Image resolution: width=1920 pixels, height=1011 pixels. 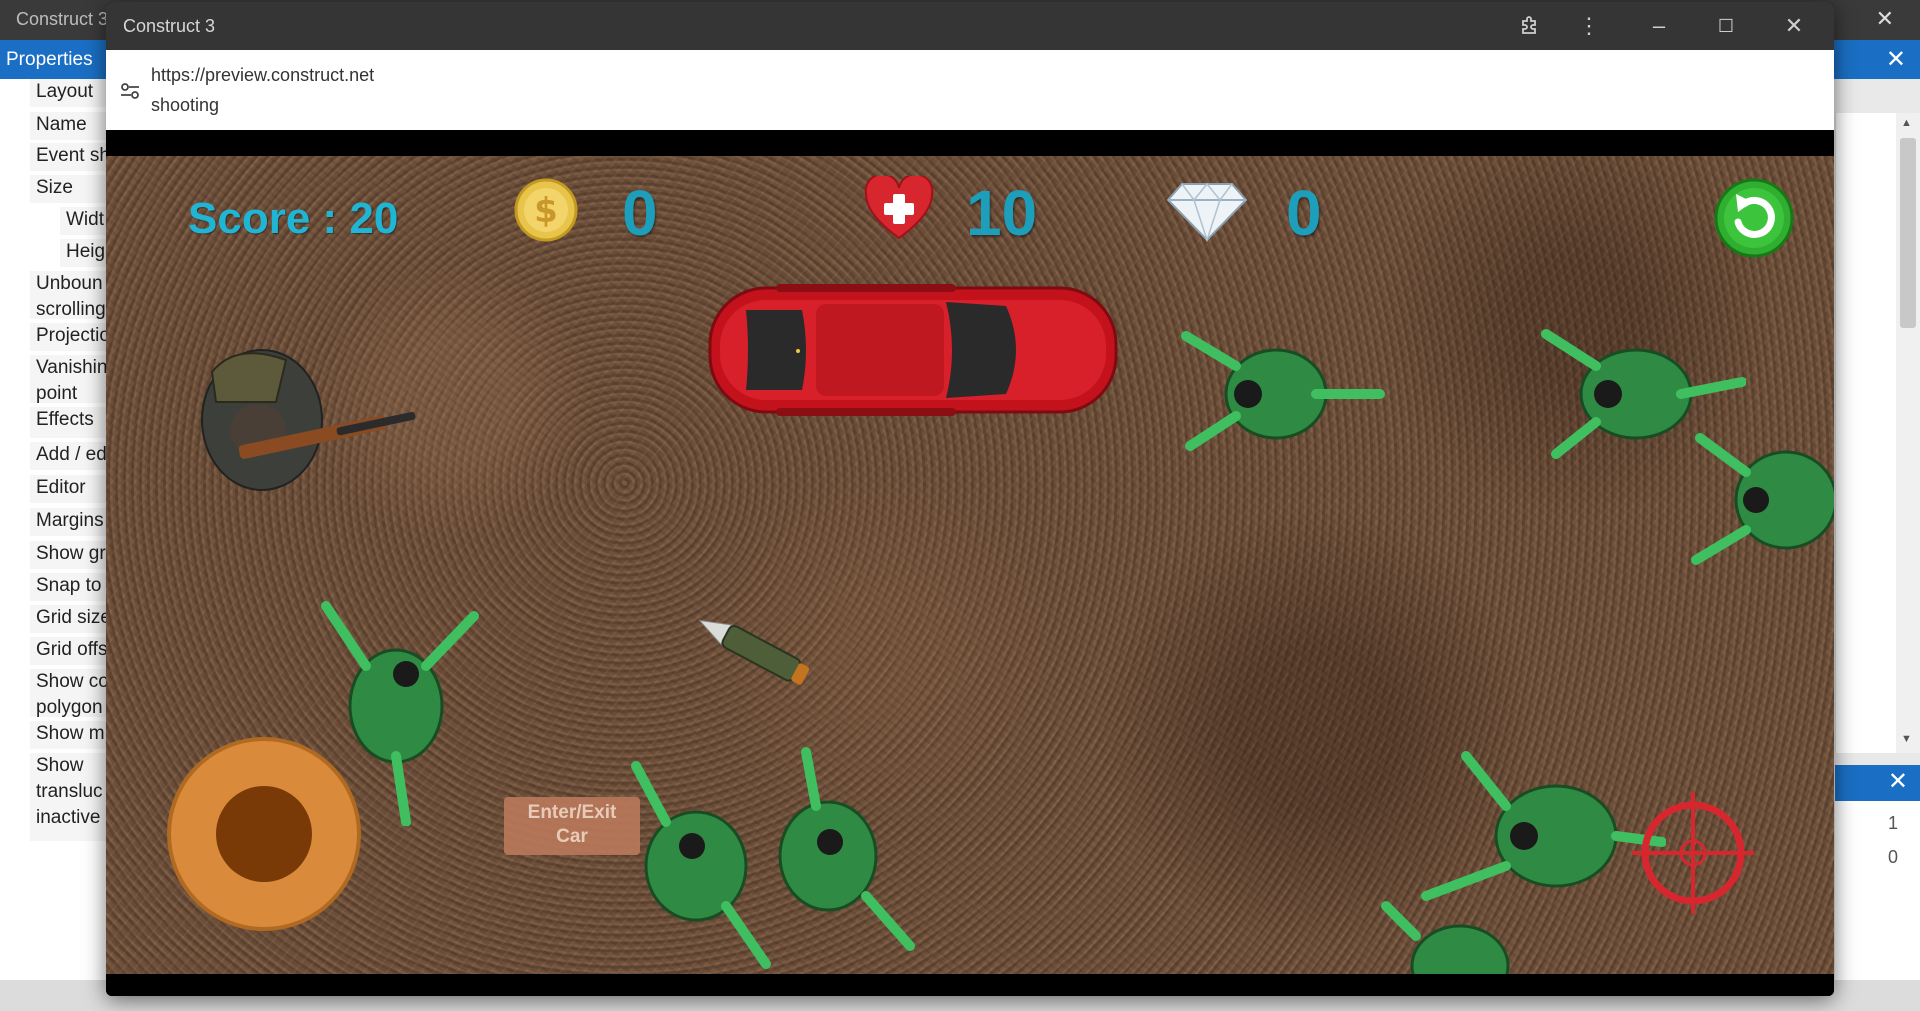 What do you see at coordinates (754, 652) in the screenshot?
I see `bullet-sprite` at bounding box center [754, 652].